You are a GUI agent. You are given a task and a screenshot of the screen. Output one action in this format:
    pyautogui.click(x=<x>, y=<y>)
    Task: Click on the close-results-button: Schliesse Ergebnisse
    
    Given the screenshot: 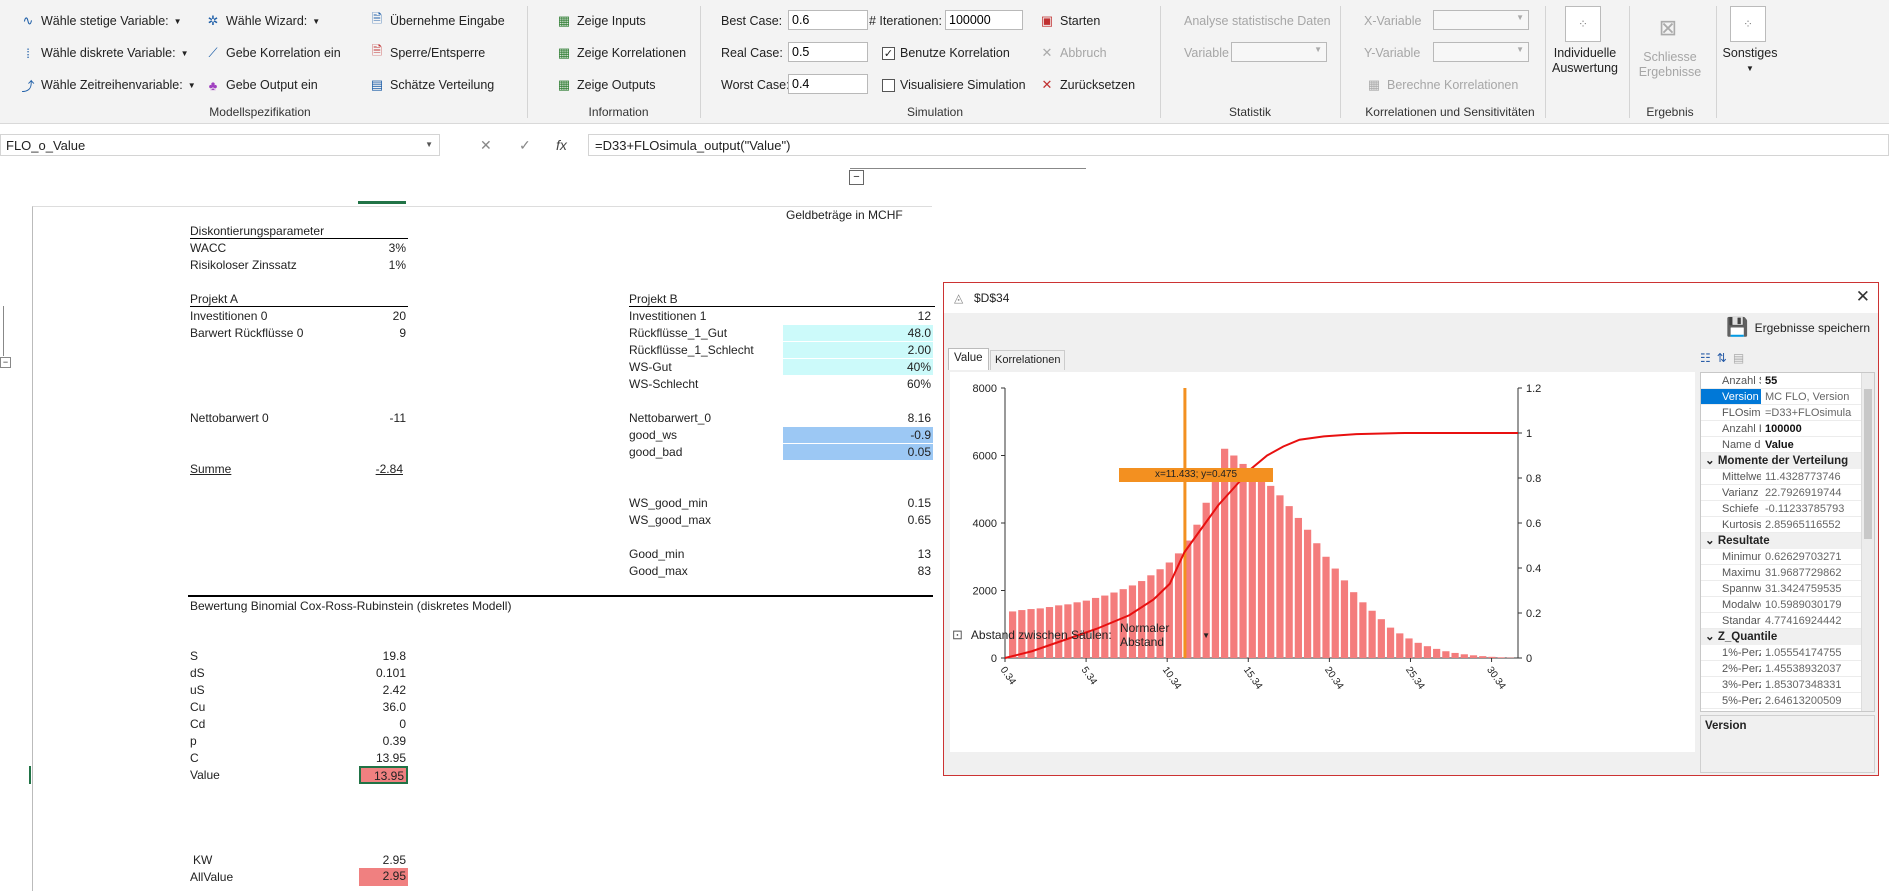 What is the action you would take?
    pyautogui.click(x=1670, y=65)
    